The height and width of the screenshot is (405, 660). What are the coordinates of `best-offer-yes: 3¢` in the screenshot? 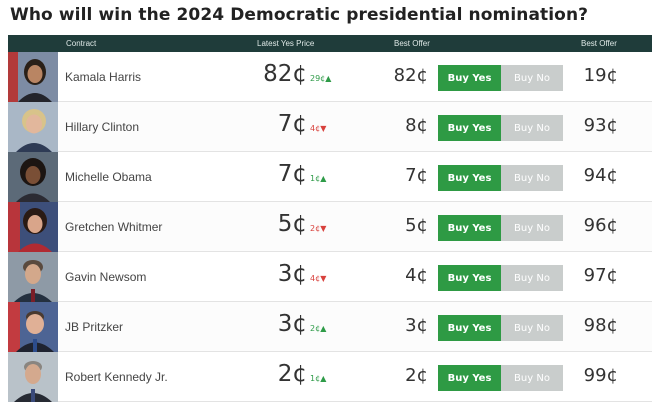 It's located at (416, 325).